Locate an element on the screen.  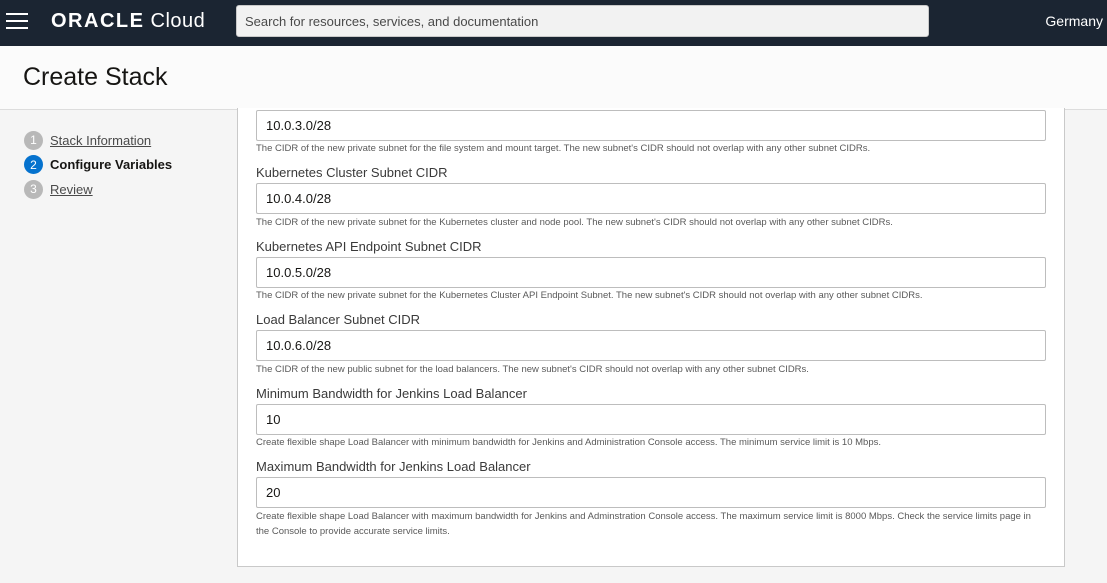
step-stack-information: 1 Stack Information is located at coordinates (98, 140).